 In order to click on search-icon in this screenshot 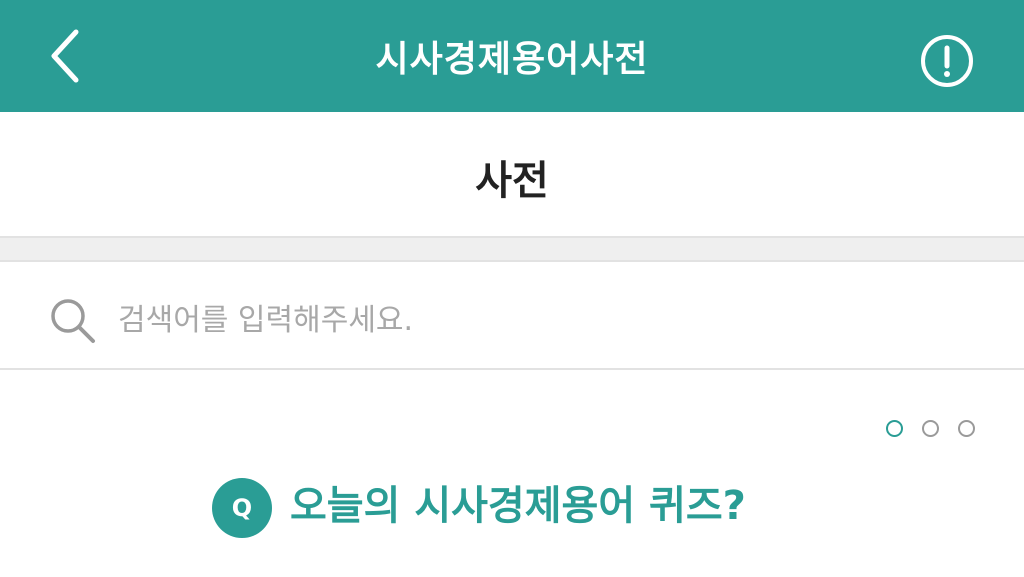, I will do `click(73, 321)`.